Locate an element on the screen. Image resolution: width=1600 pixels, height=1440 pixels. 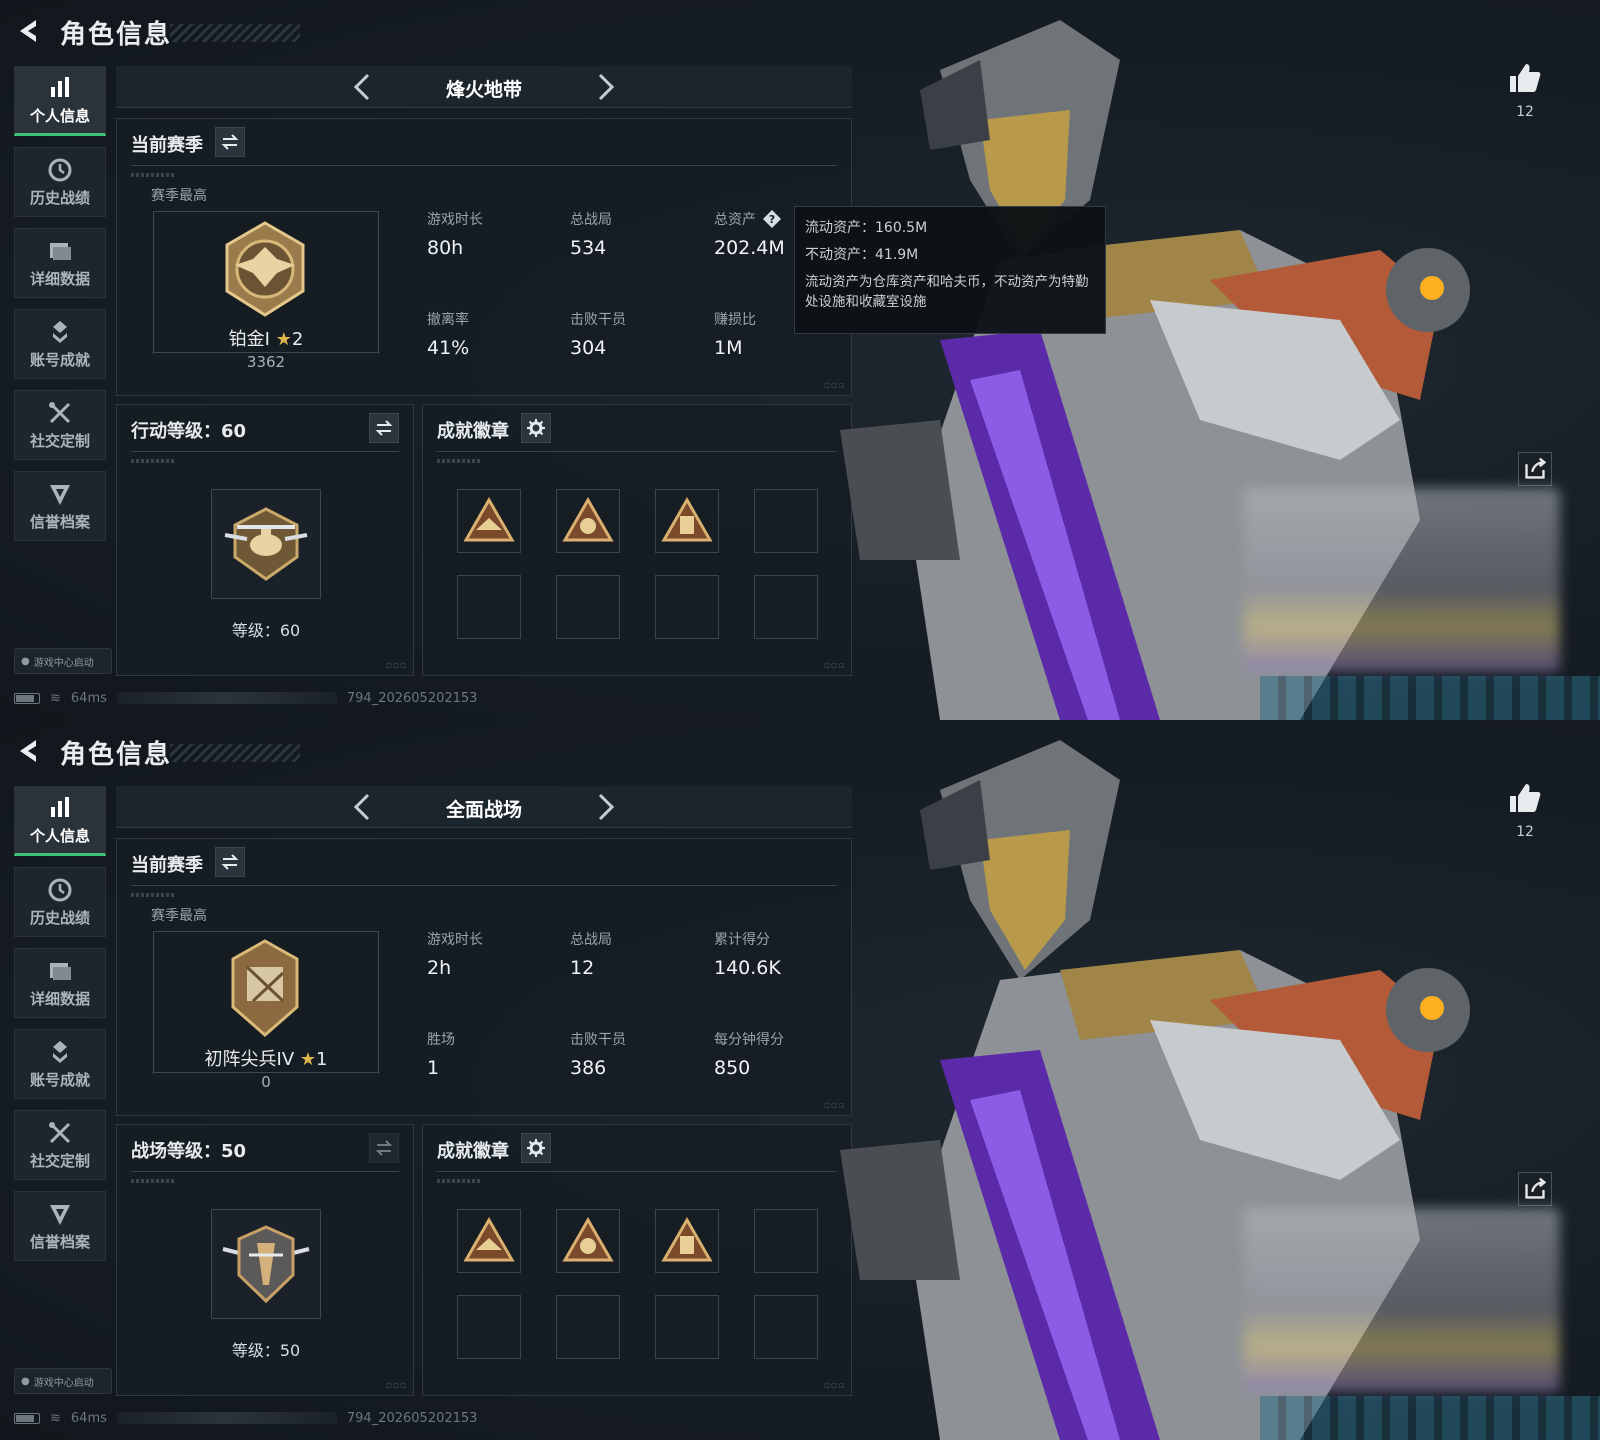
rank-name-text: 铂金I is located at coordinates (249, 339).